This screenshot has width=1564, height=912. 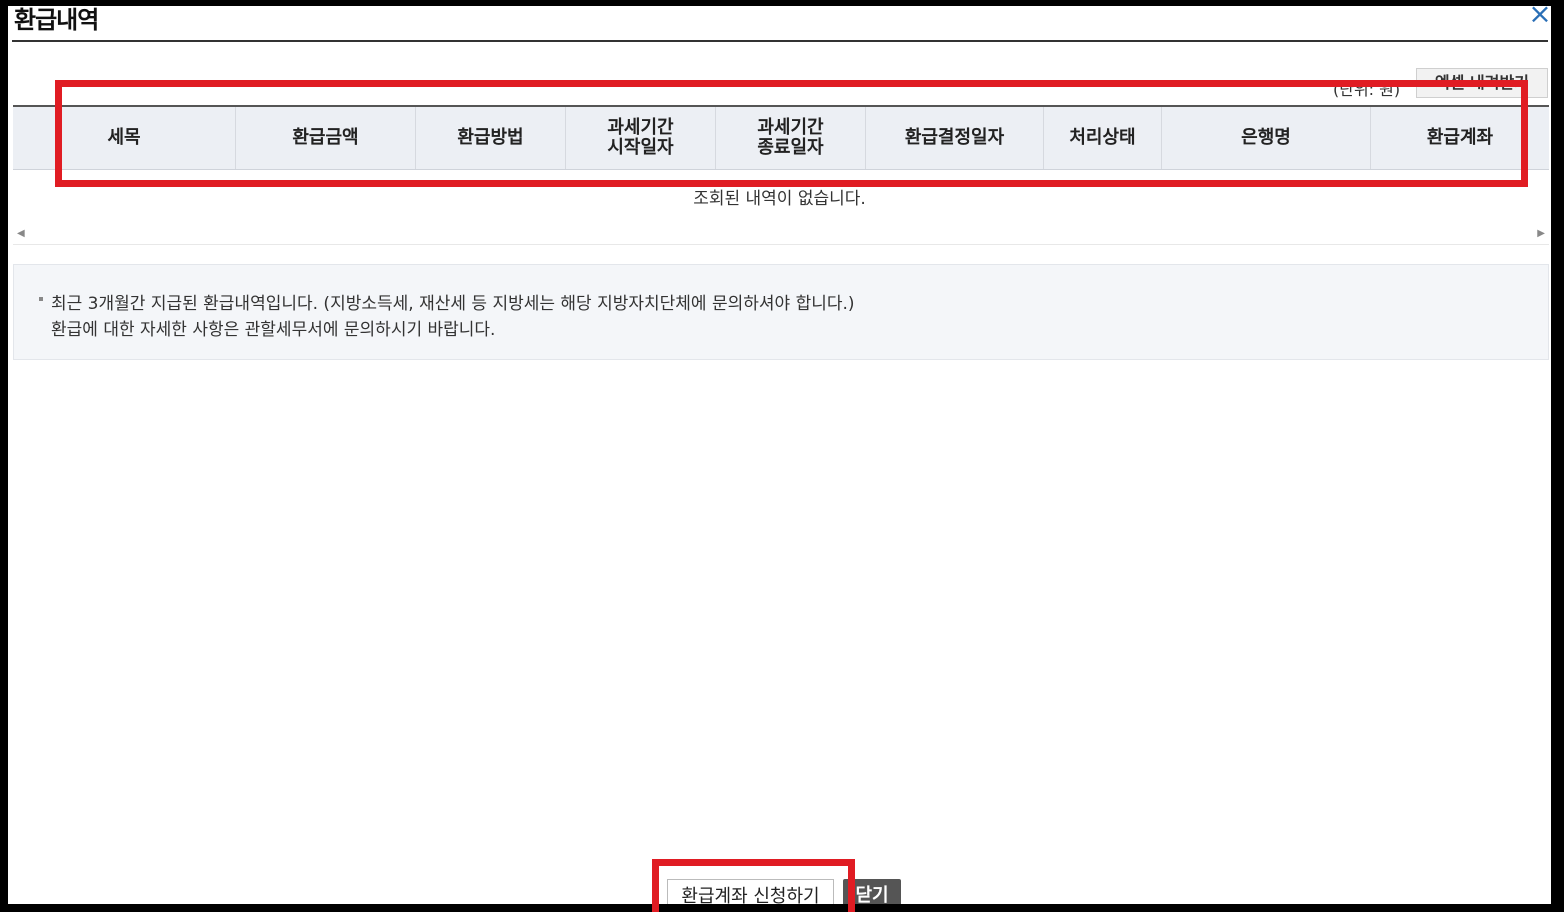 What do you see at coordinates (41, 299) in the screenshot?
I see `bullet-icon` at bounding box center [41, 299].